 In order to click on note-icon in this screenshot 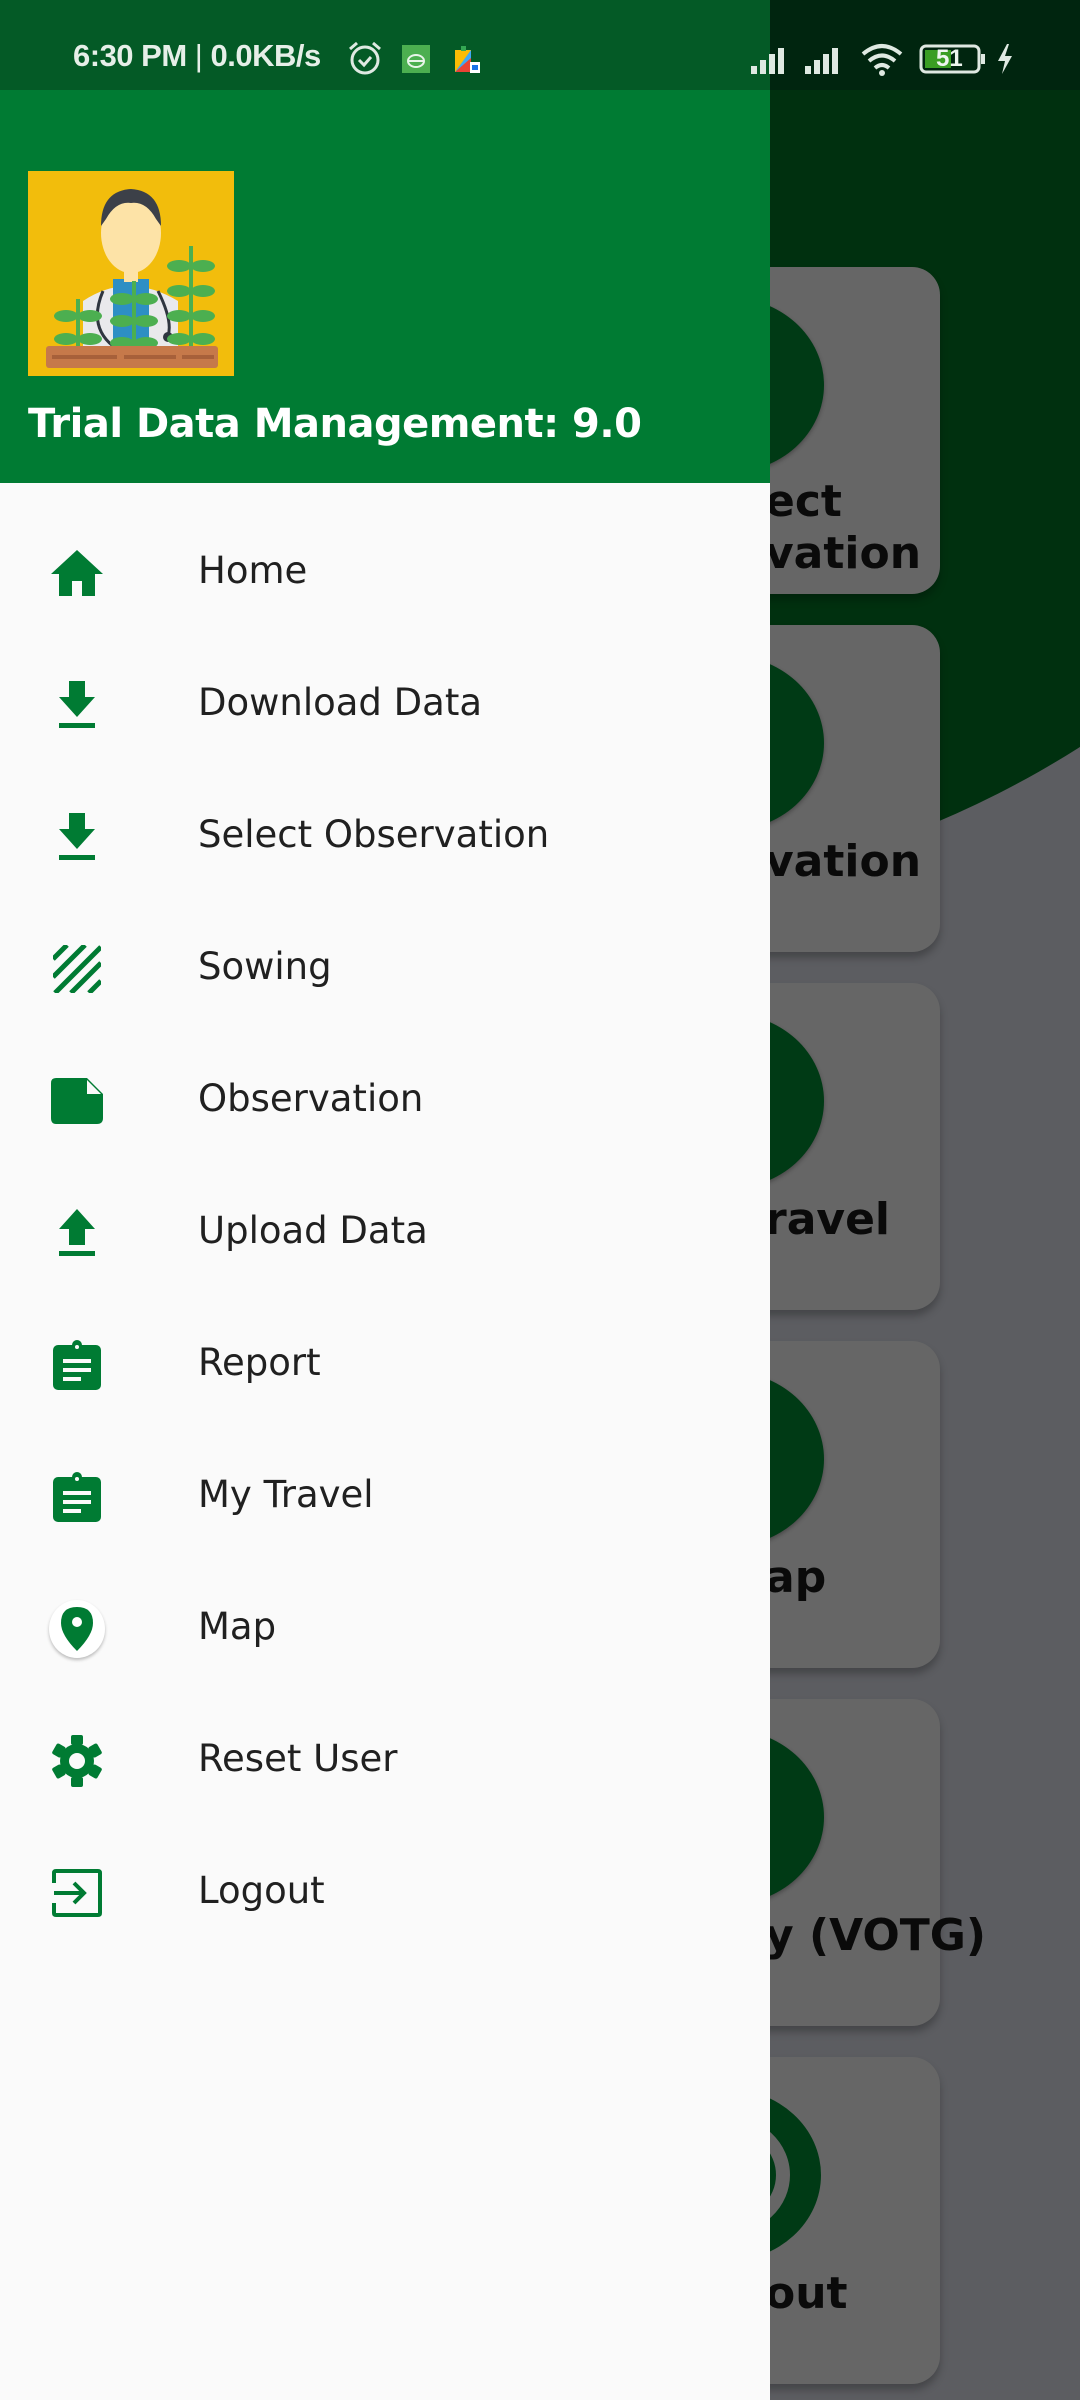, I will do `click(77, 1101)`.